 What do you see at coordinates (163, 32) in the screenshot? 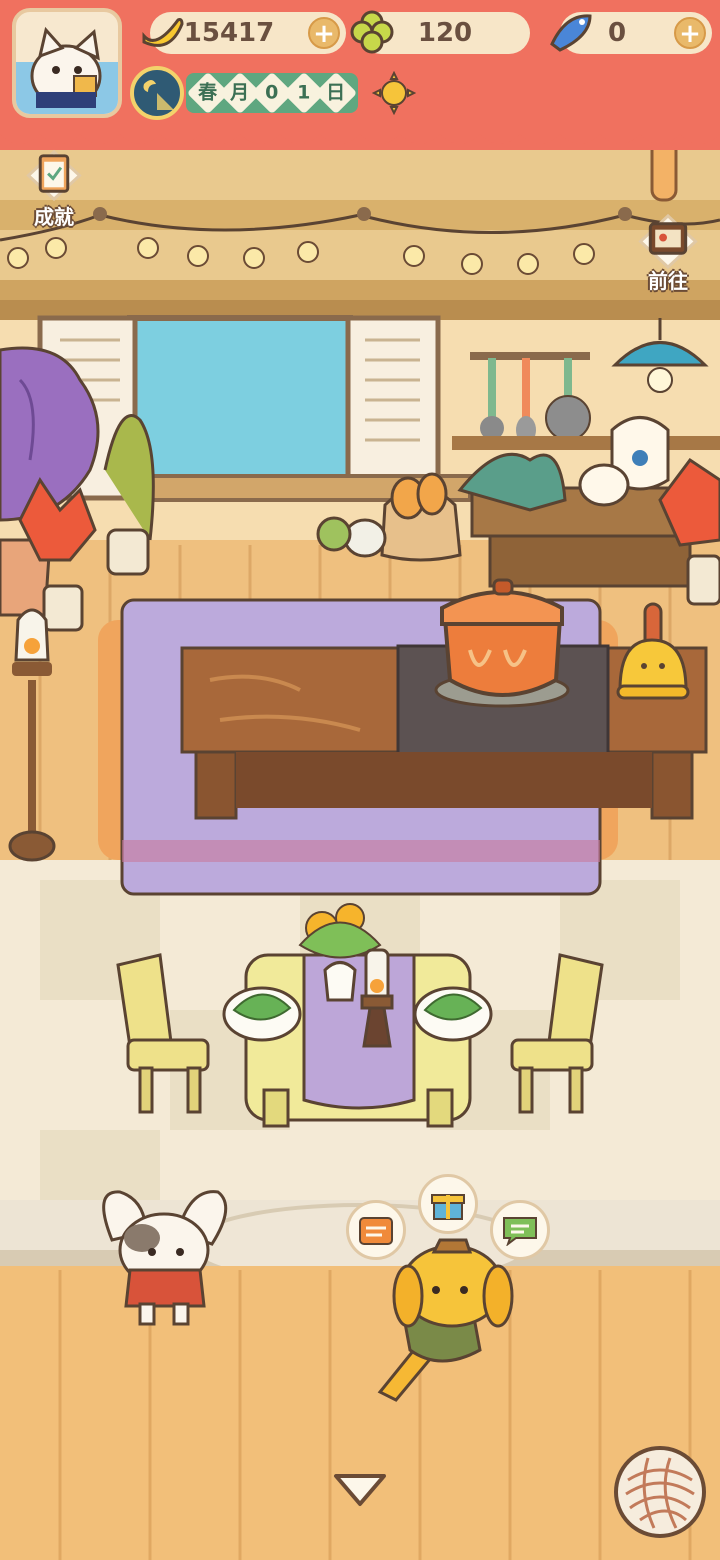
I see `banana-icon` at bounding box center [163, 32].